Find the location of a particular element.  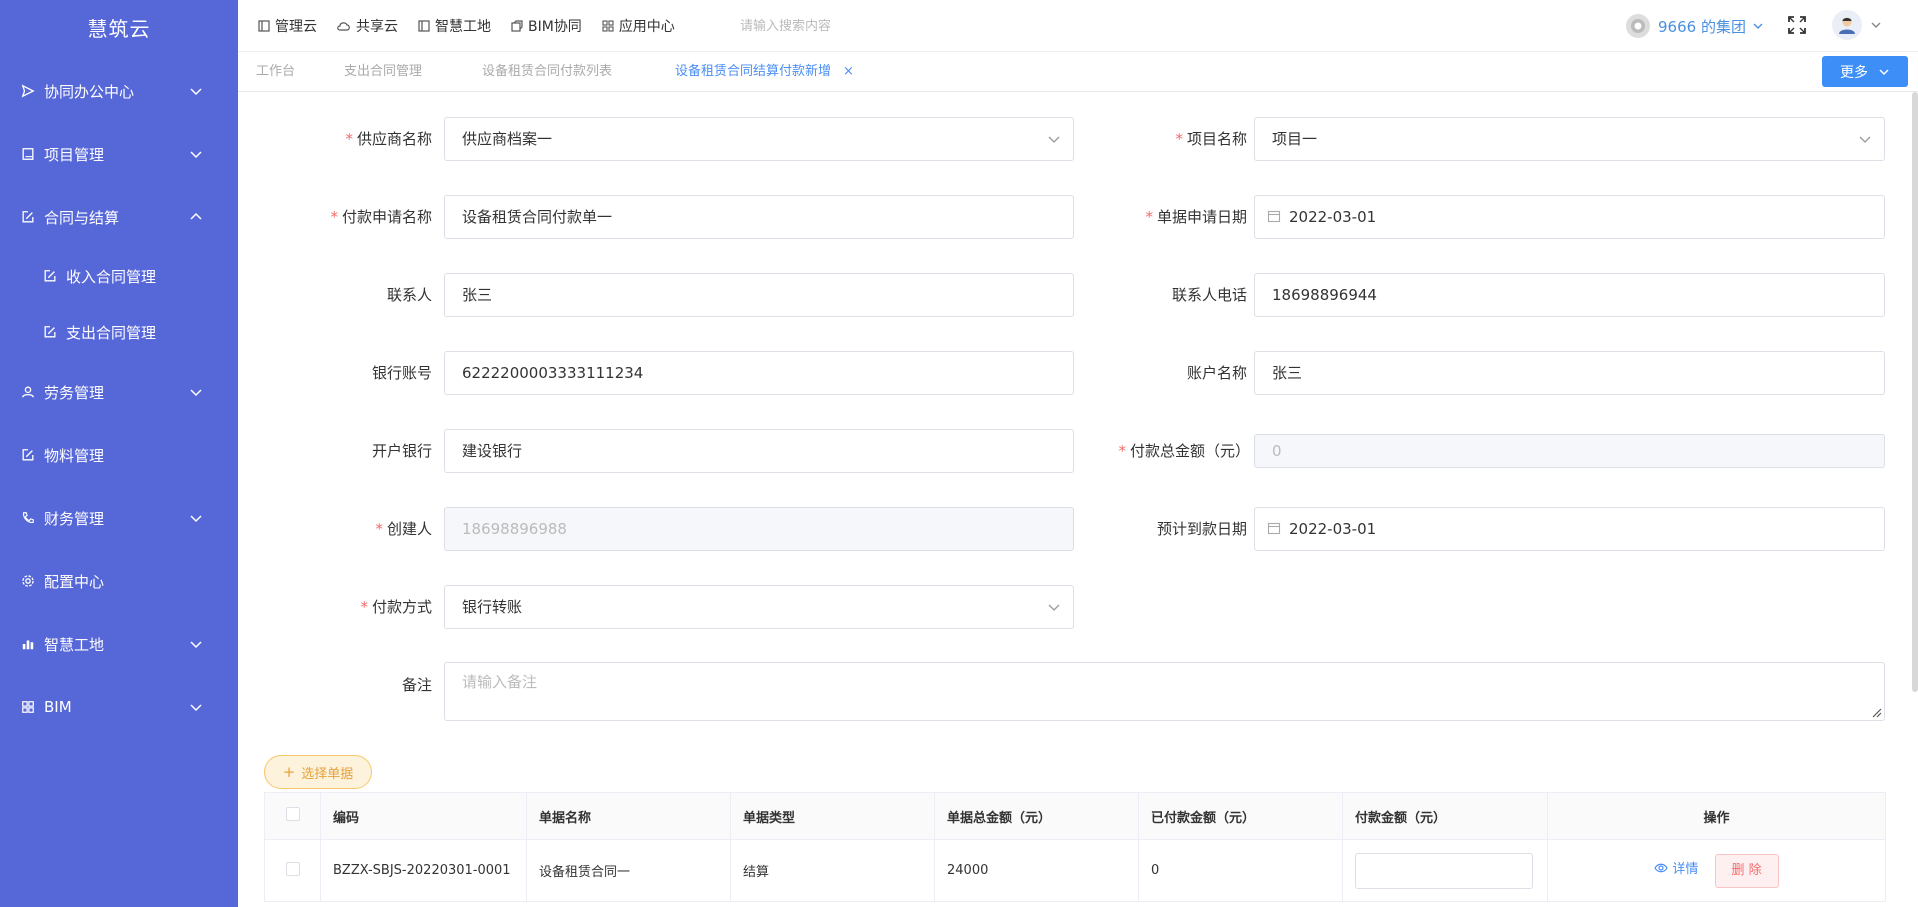

pay-method-label: * 付款方式 is located at coordinates (396, 607).